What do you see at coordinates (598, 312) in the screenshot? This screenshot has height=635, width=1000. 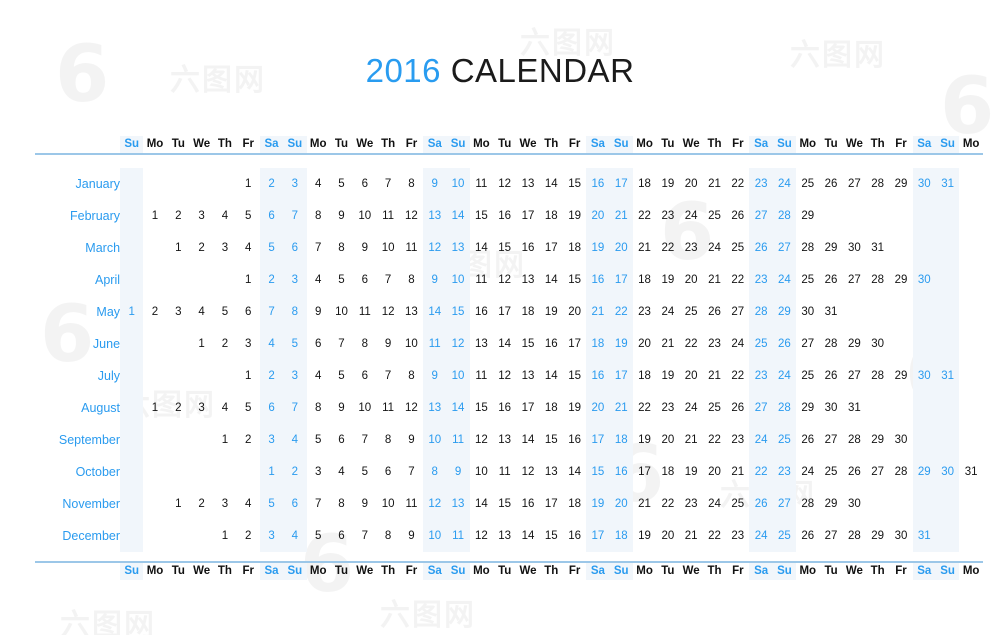 I see `day-cell-may-21: 21` at bounding box center [598, 312].